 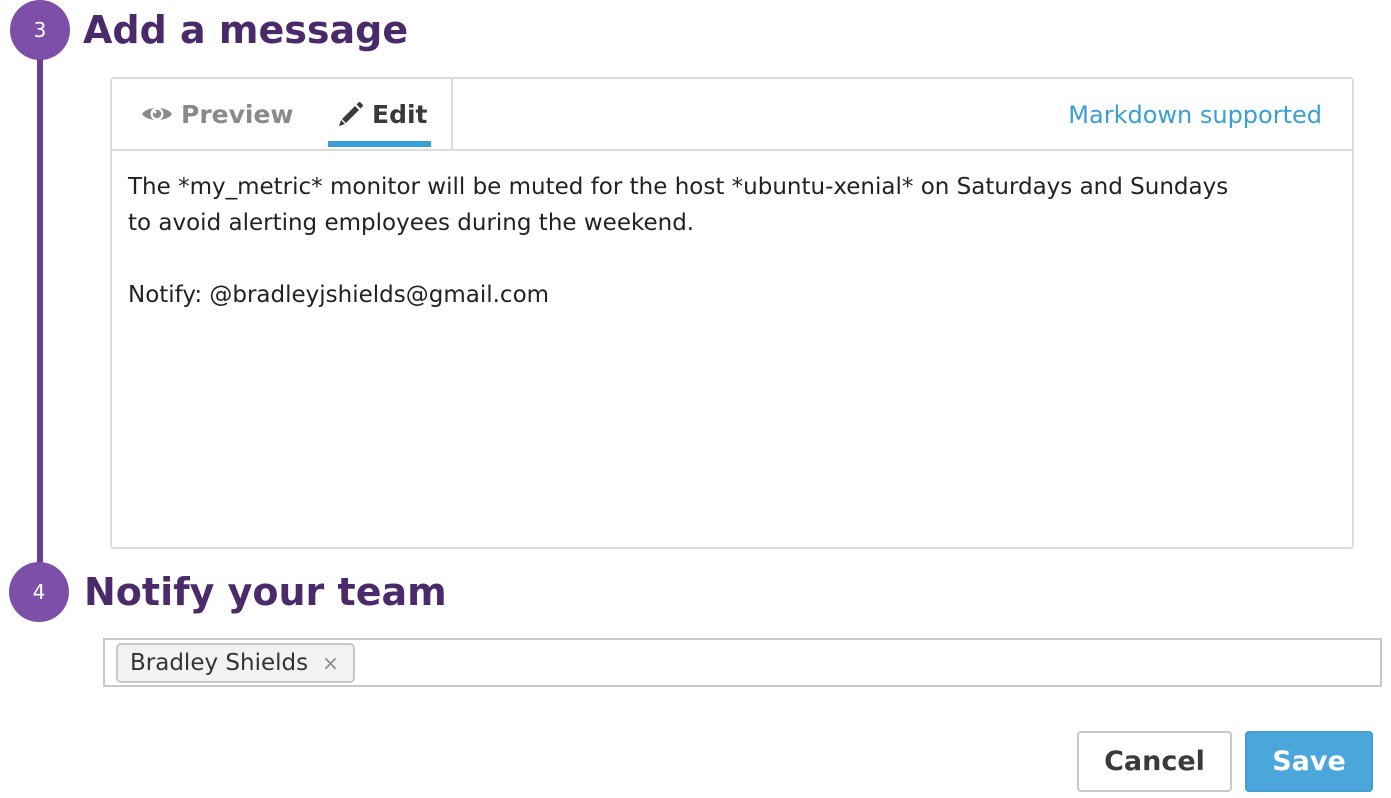 I want to click on pencil-icon, so click(x=351, y=114).